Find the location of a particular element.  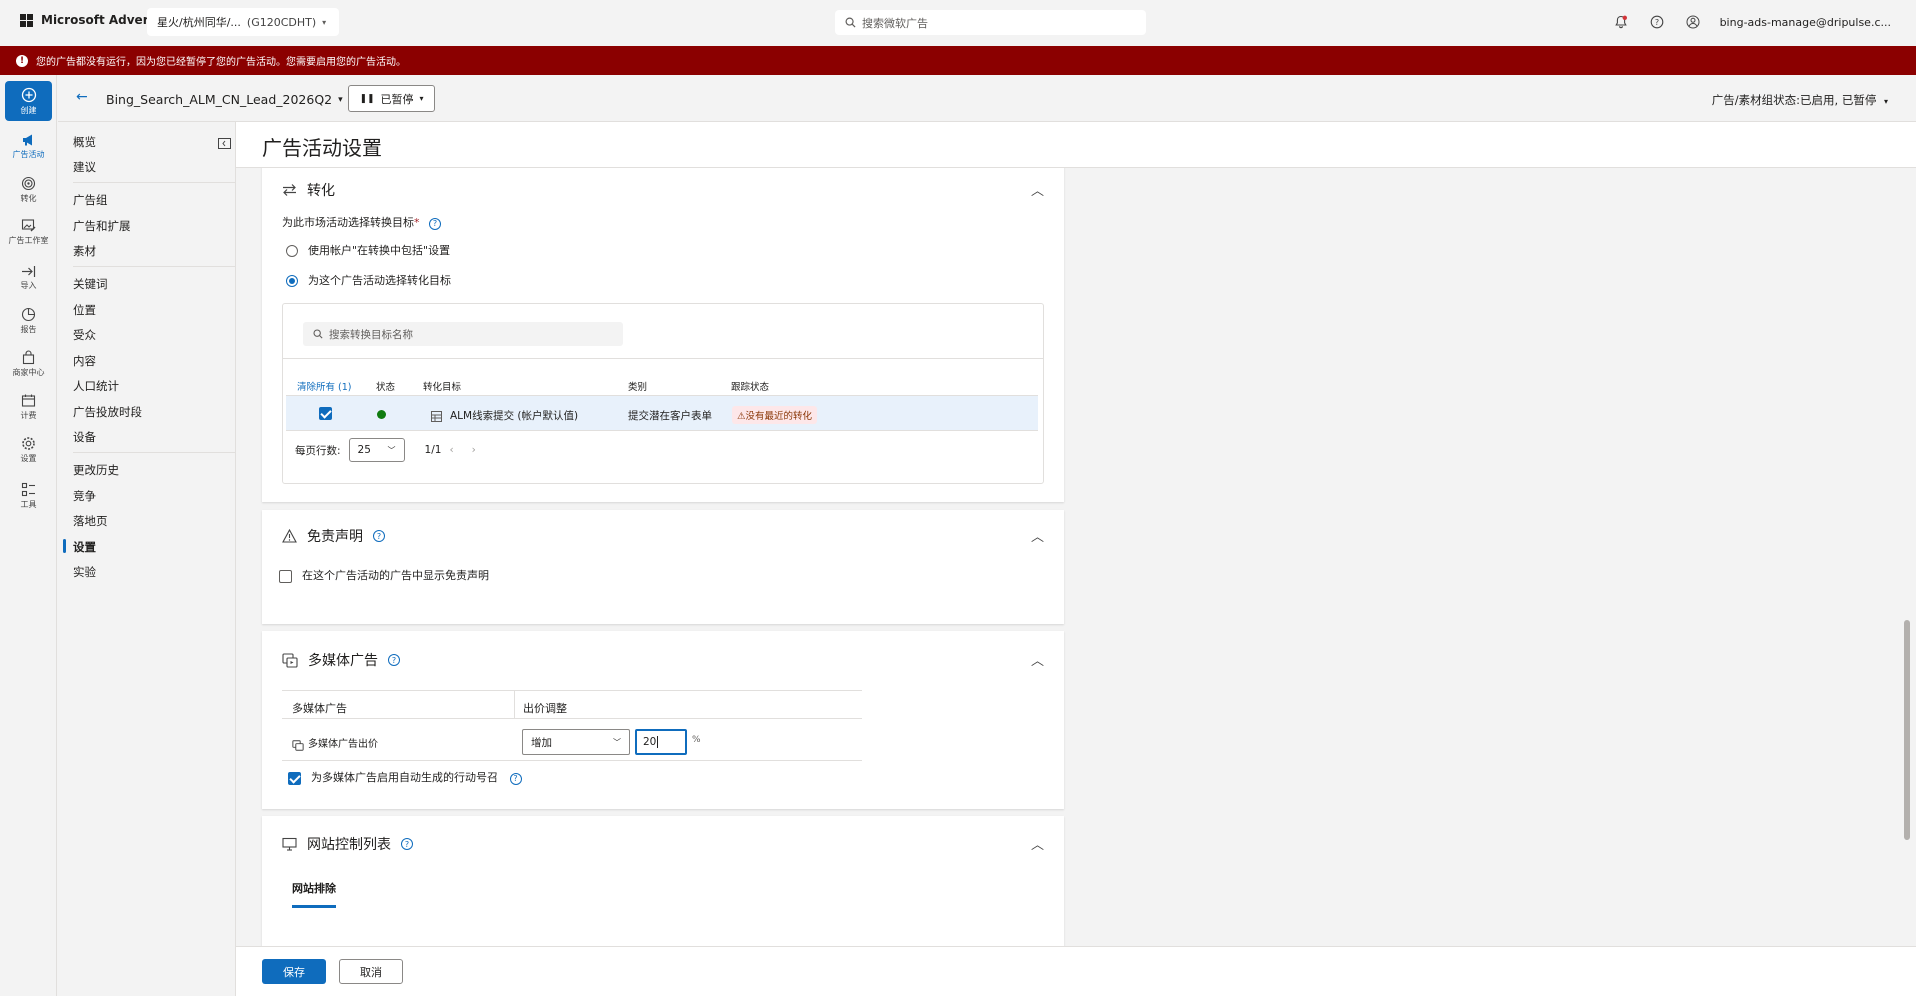

nav-item-change-history: 更改历史 is located at coordinates (96, 470).